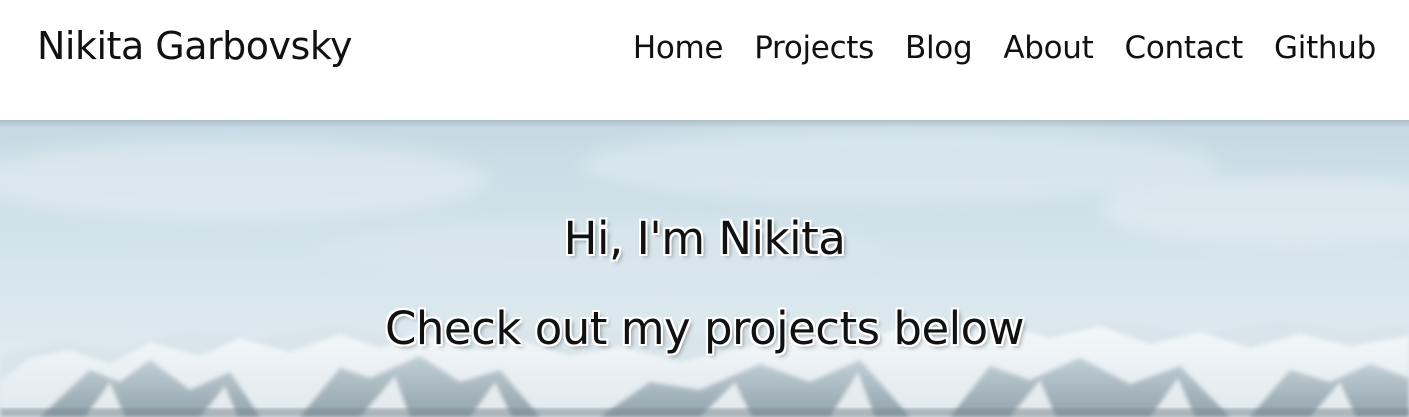  Describe the element at coordinates (194, 46) in the screenshot. I see `brand-link: Nikita Garbovsky` at that location.